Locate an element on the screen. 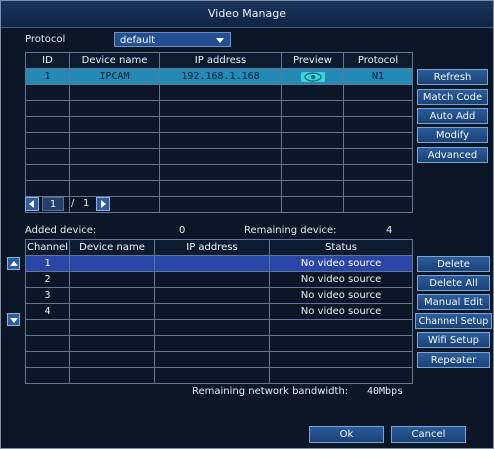 The height and width of the screenshot is (449, 494). manual-edit-button: Manual Edit is located at coordinates (453, 302).